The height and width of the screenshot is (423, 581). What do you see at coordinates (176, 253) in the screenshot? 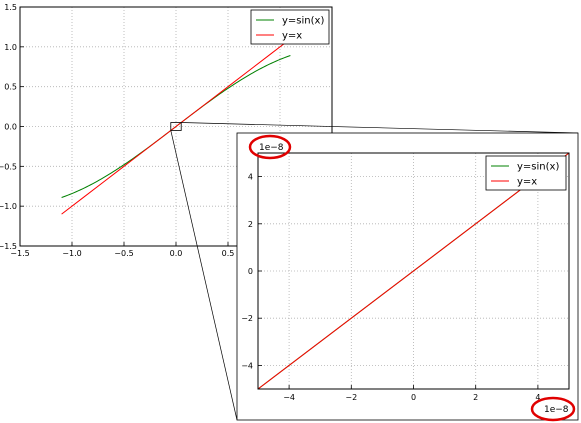
I see `main-x-tick-label: 0.0` at bounding box center [176, 253].